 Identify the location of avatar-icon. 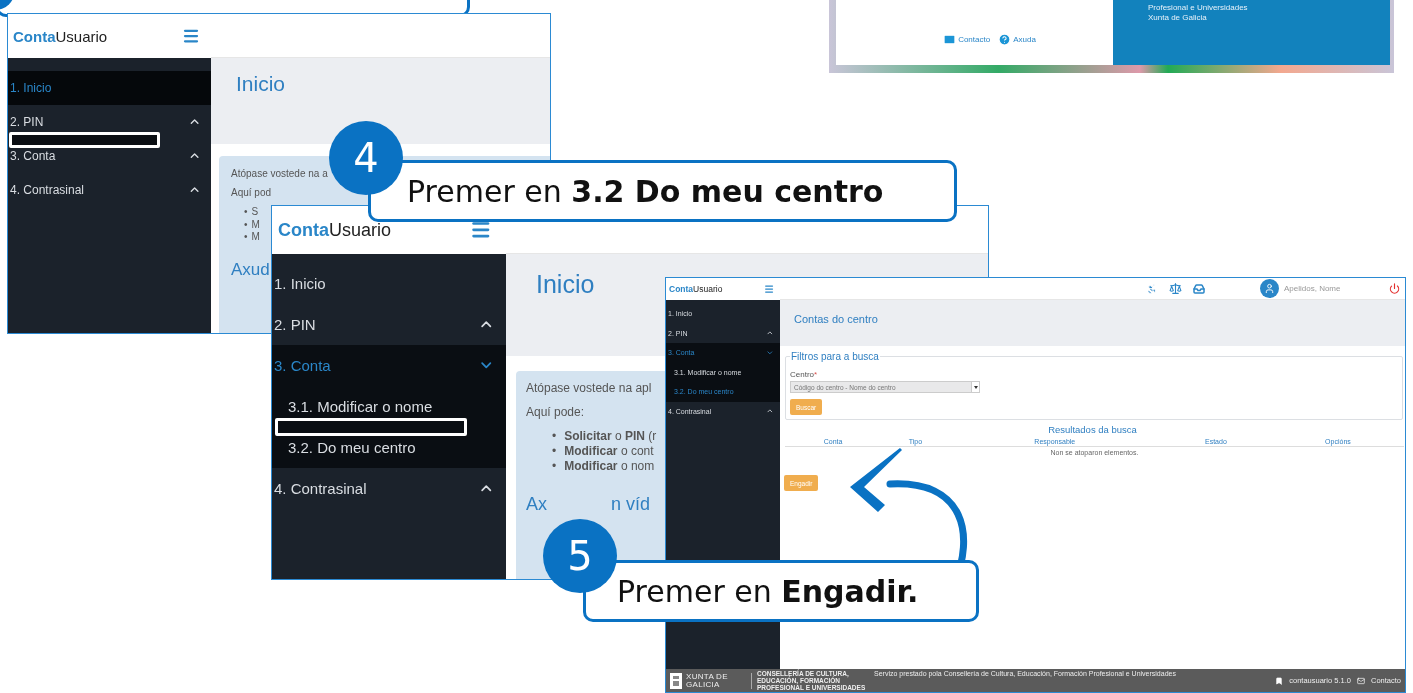
(1269, 288).